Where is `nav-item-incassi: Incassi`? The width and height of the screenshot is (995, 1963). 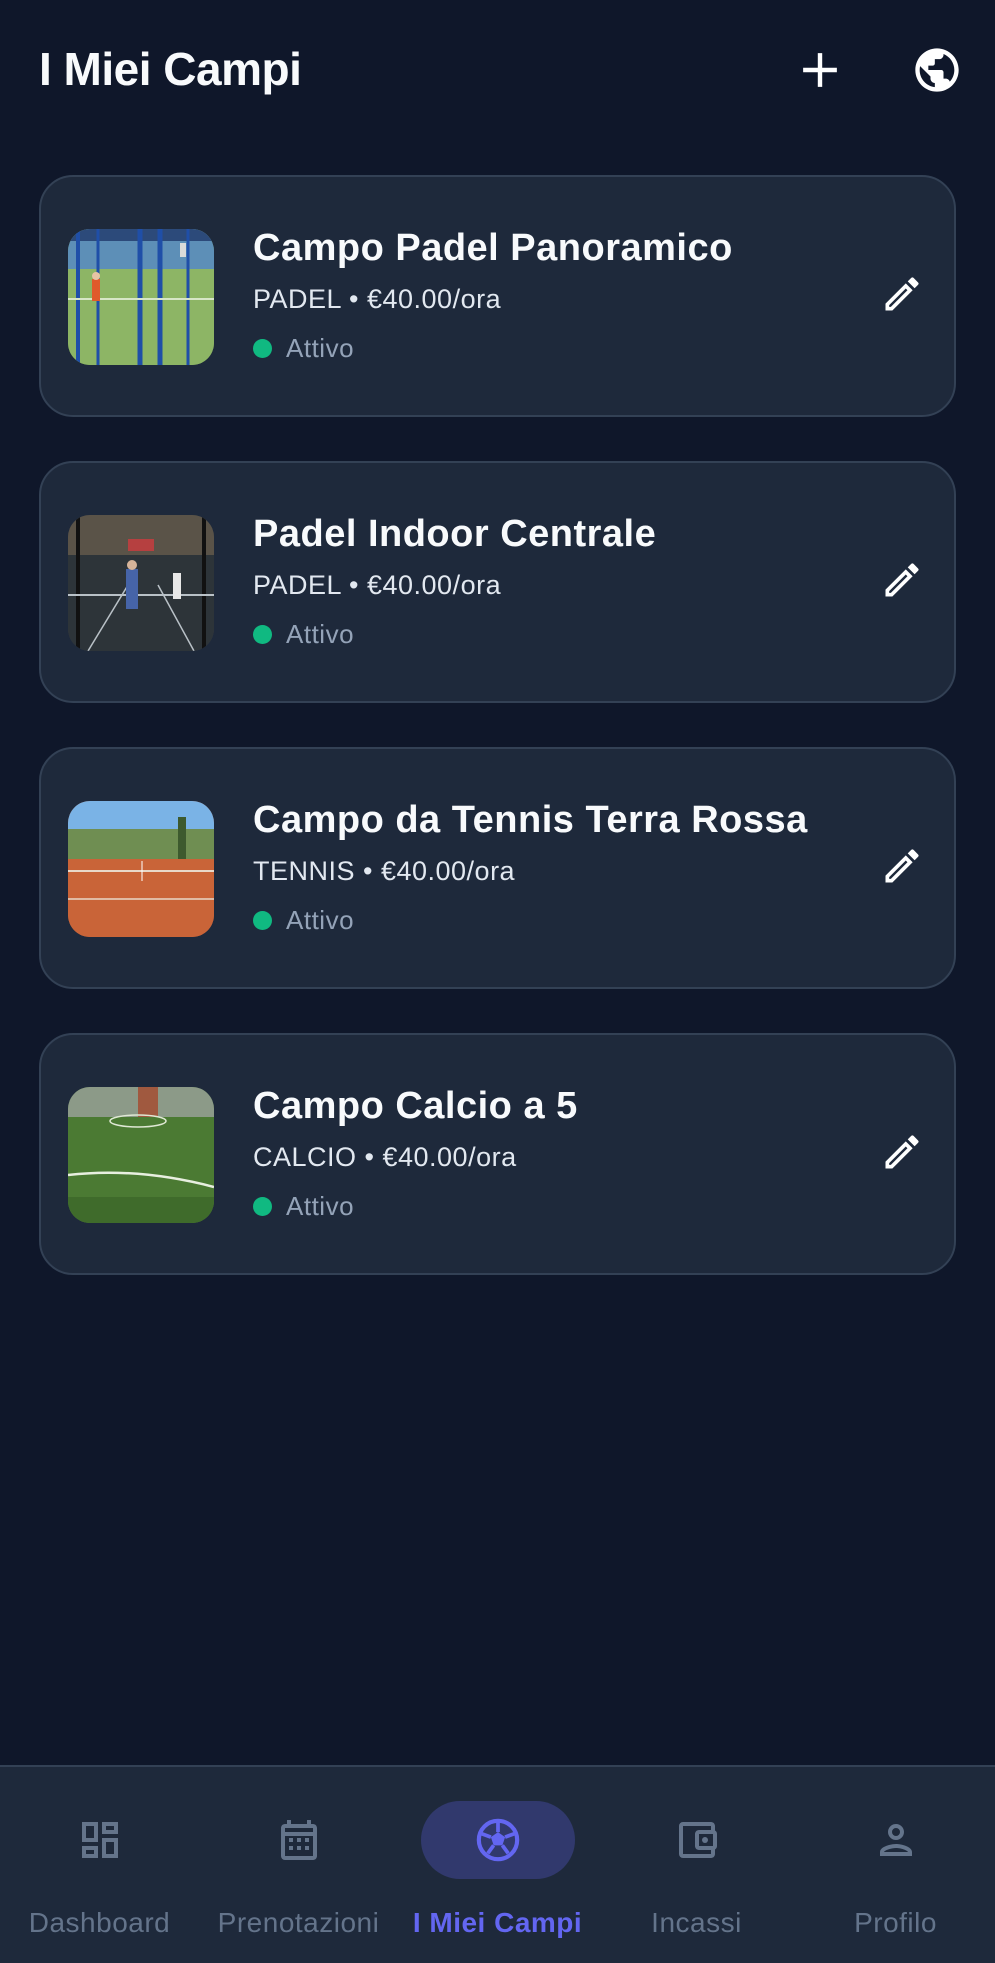 nav-item-incassi: Incassi is located at coordinates (696, 1865).